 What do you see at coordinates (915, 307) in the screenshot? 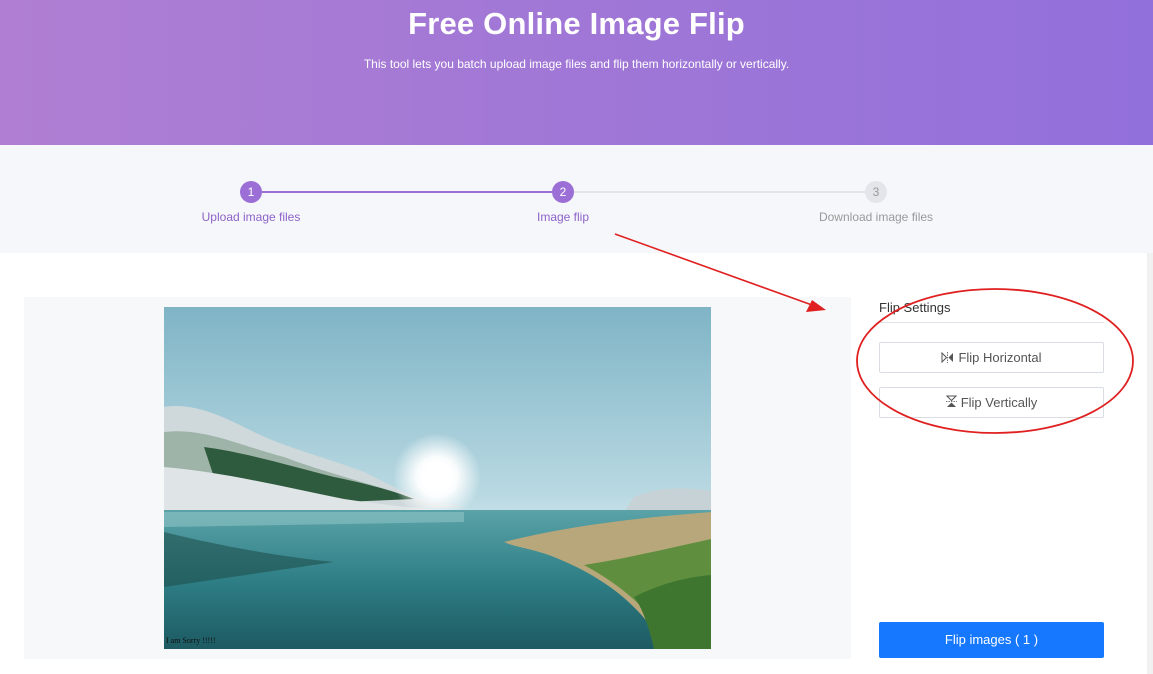
I see `flip-settings-title: Flip Settings` at bounding box center [915, 307].